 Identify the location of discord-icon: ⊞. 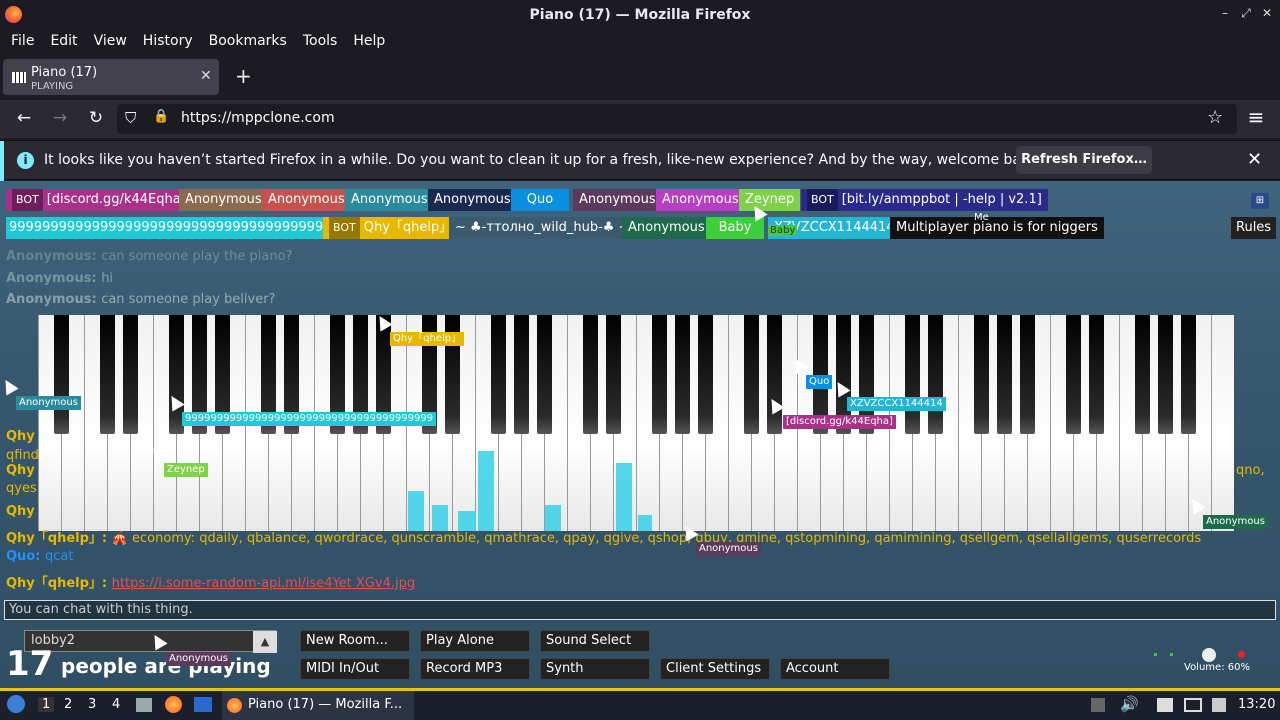
(1260, 201).